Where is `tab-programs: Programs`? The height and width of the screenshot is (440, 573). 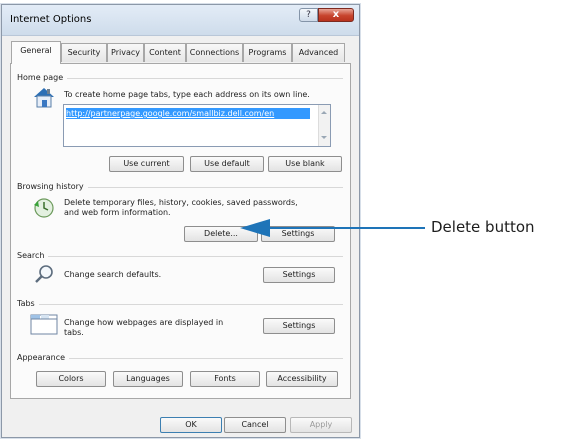
tab-programs: Programs is located at coordinates (267, 52).